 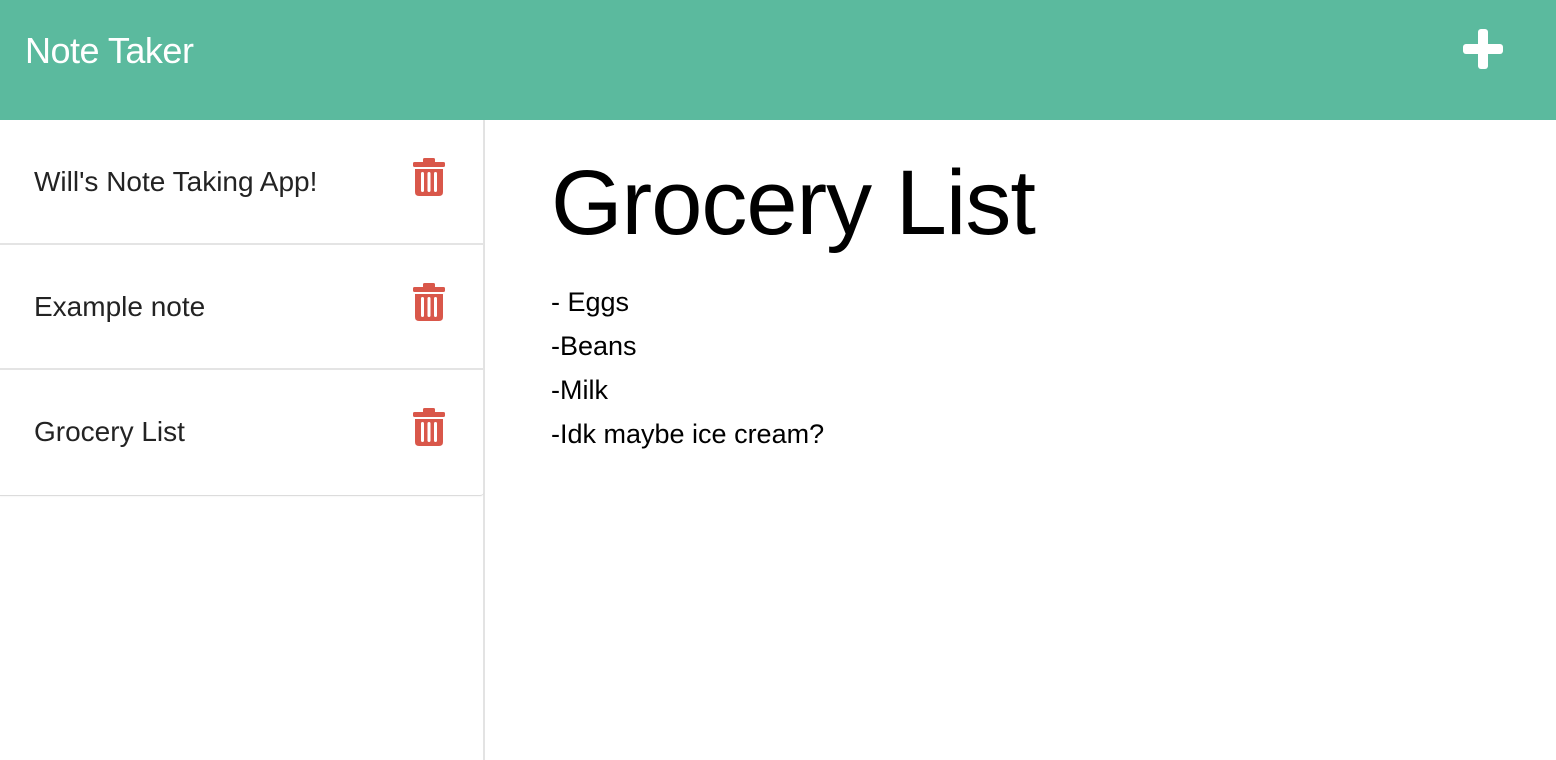 I want to click on note-item-title: Will's Note Taking App!, so click(x=176, y=181).